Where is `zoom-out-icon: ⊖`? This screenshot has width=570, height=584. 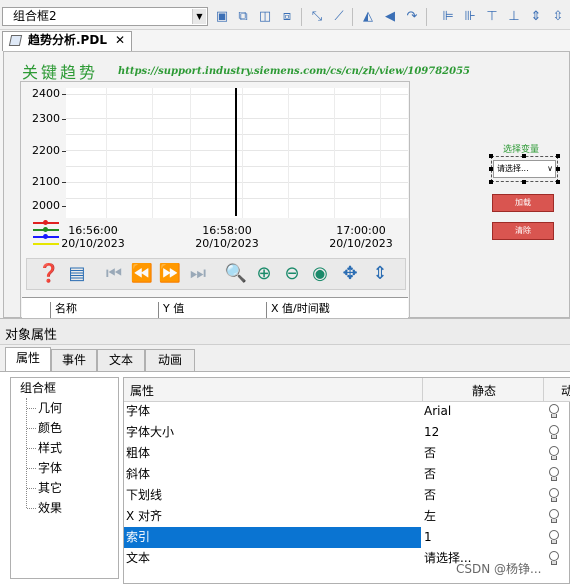 zoom-out-icon: ⊖ is located at coordinates (292, 274).